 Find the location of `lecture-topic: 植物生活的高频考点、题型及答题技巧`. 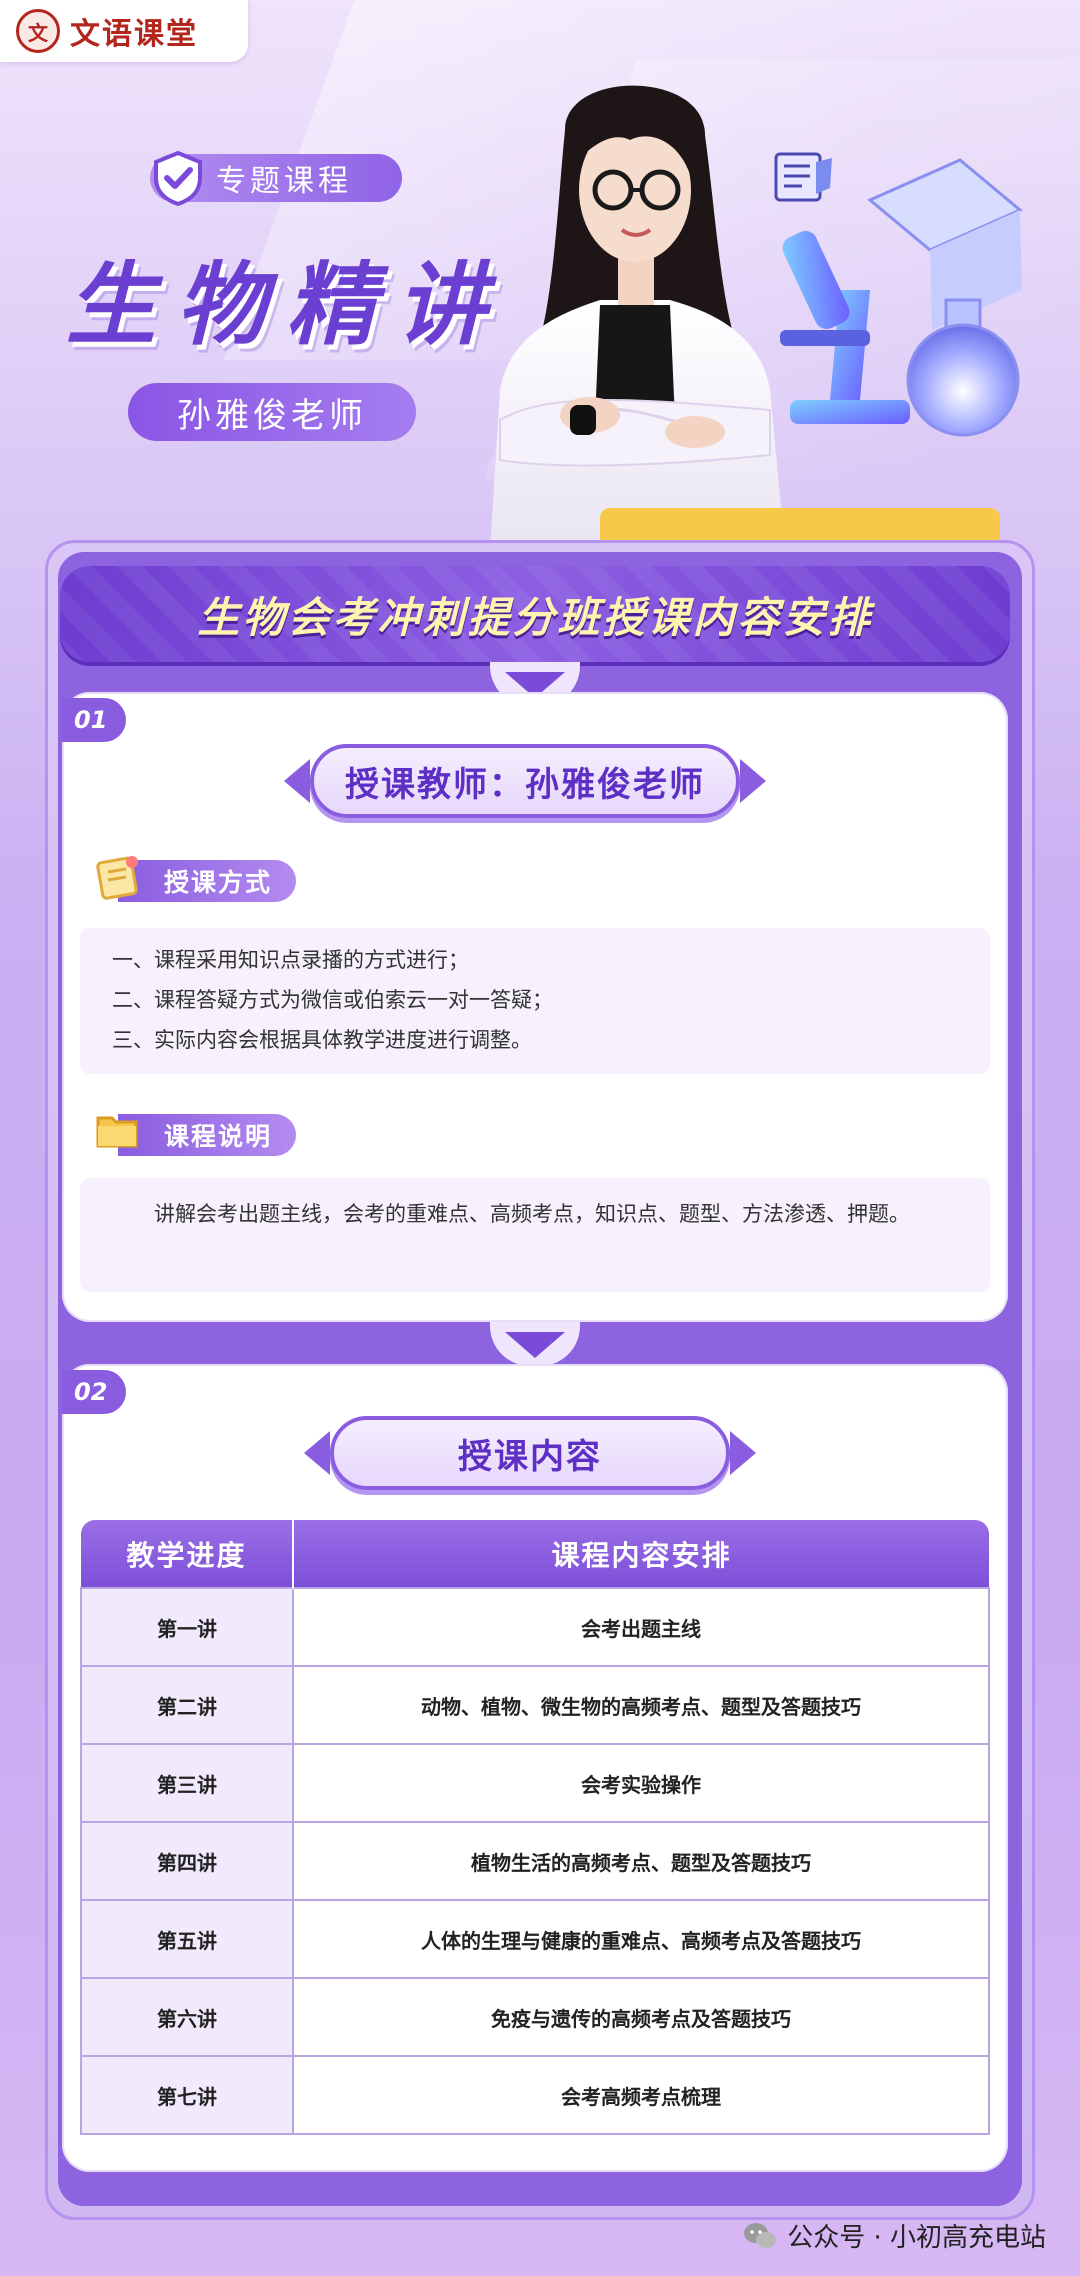

lecture-topic: 植物生活的高频考点、题型及答题技巧 is located at coordinates (641, 1861).